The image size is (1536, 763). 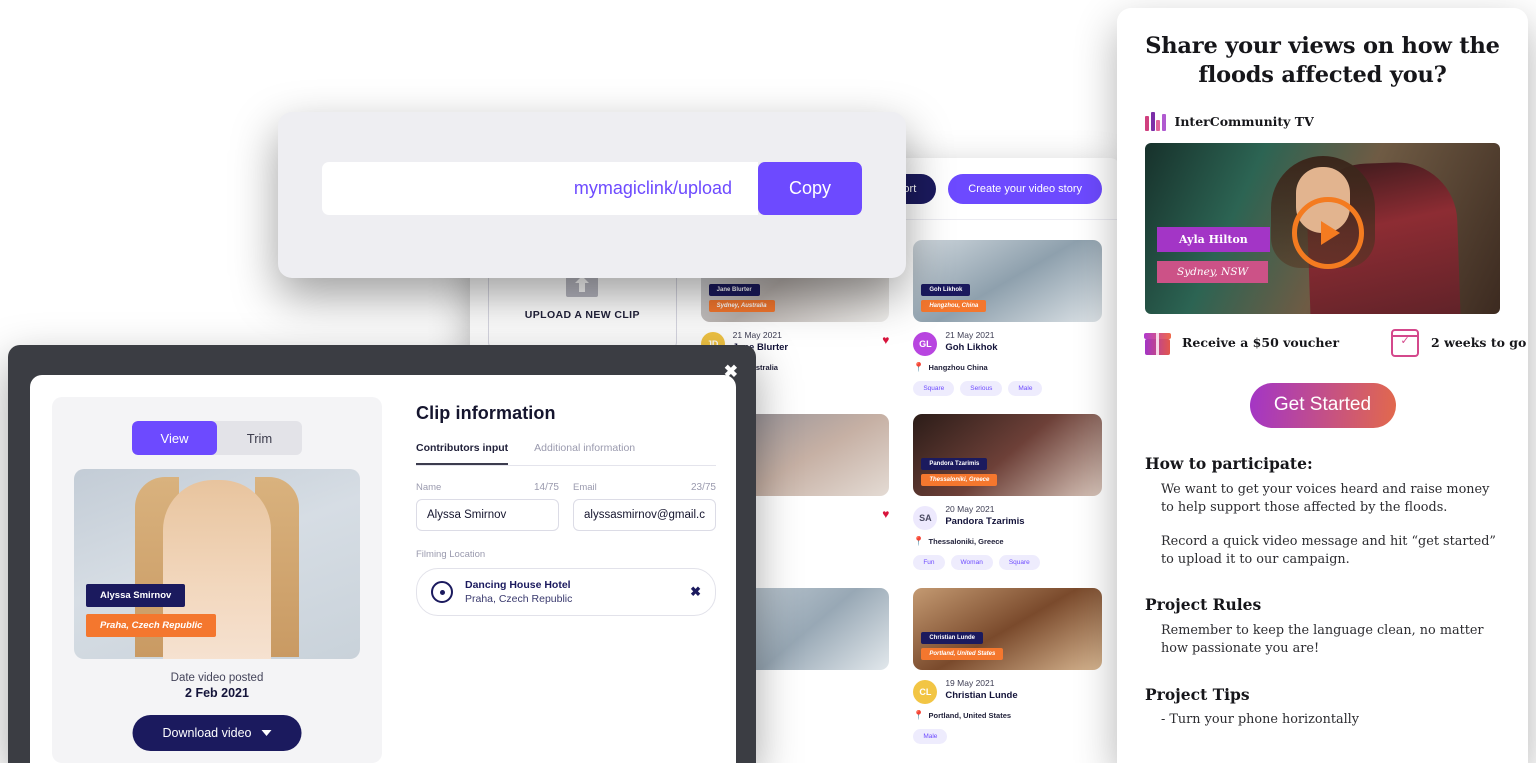 I want to click on email-field-group: Email 23/75, so click(x=644, y=506).